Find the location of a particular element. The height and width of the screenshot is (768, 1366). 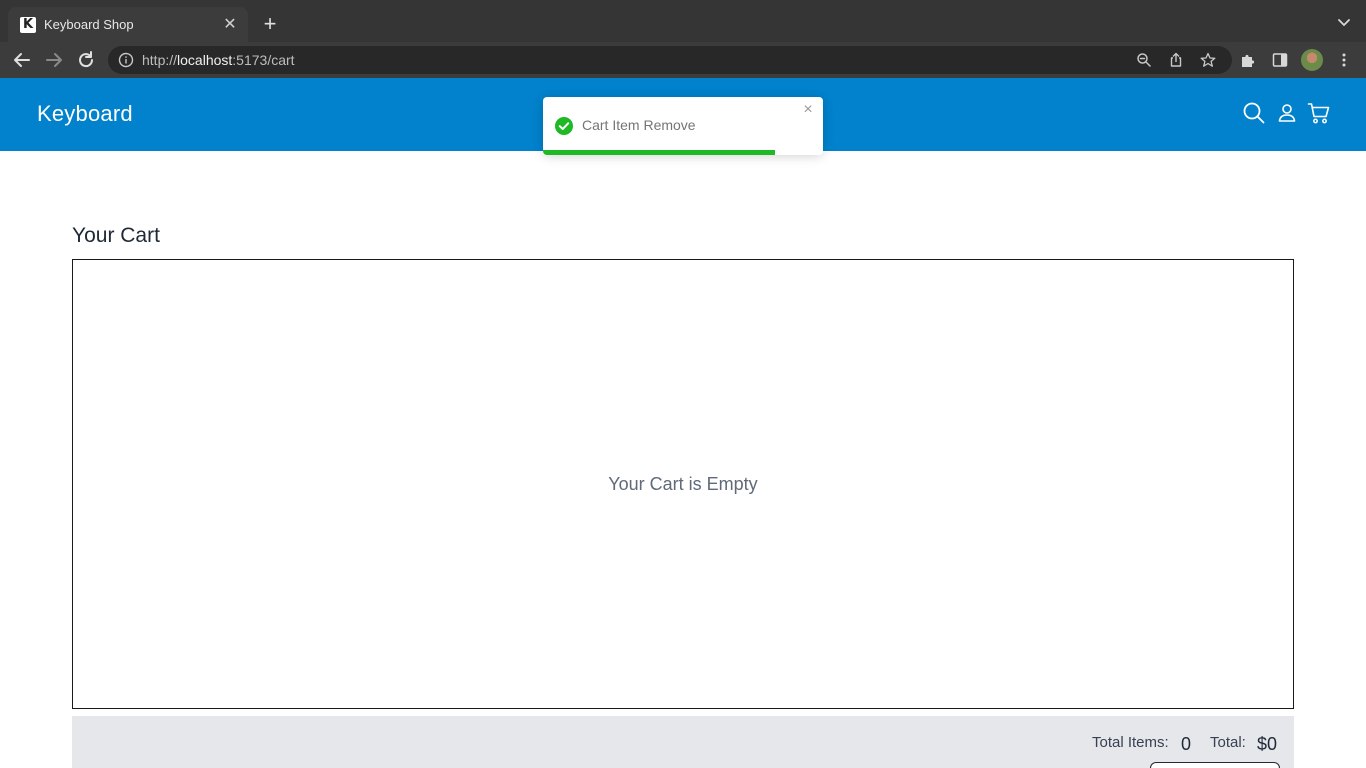

user-icon is located at coordinates (1287, 113).